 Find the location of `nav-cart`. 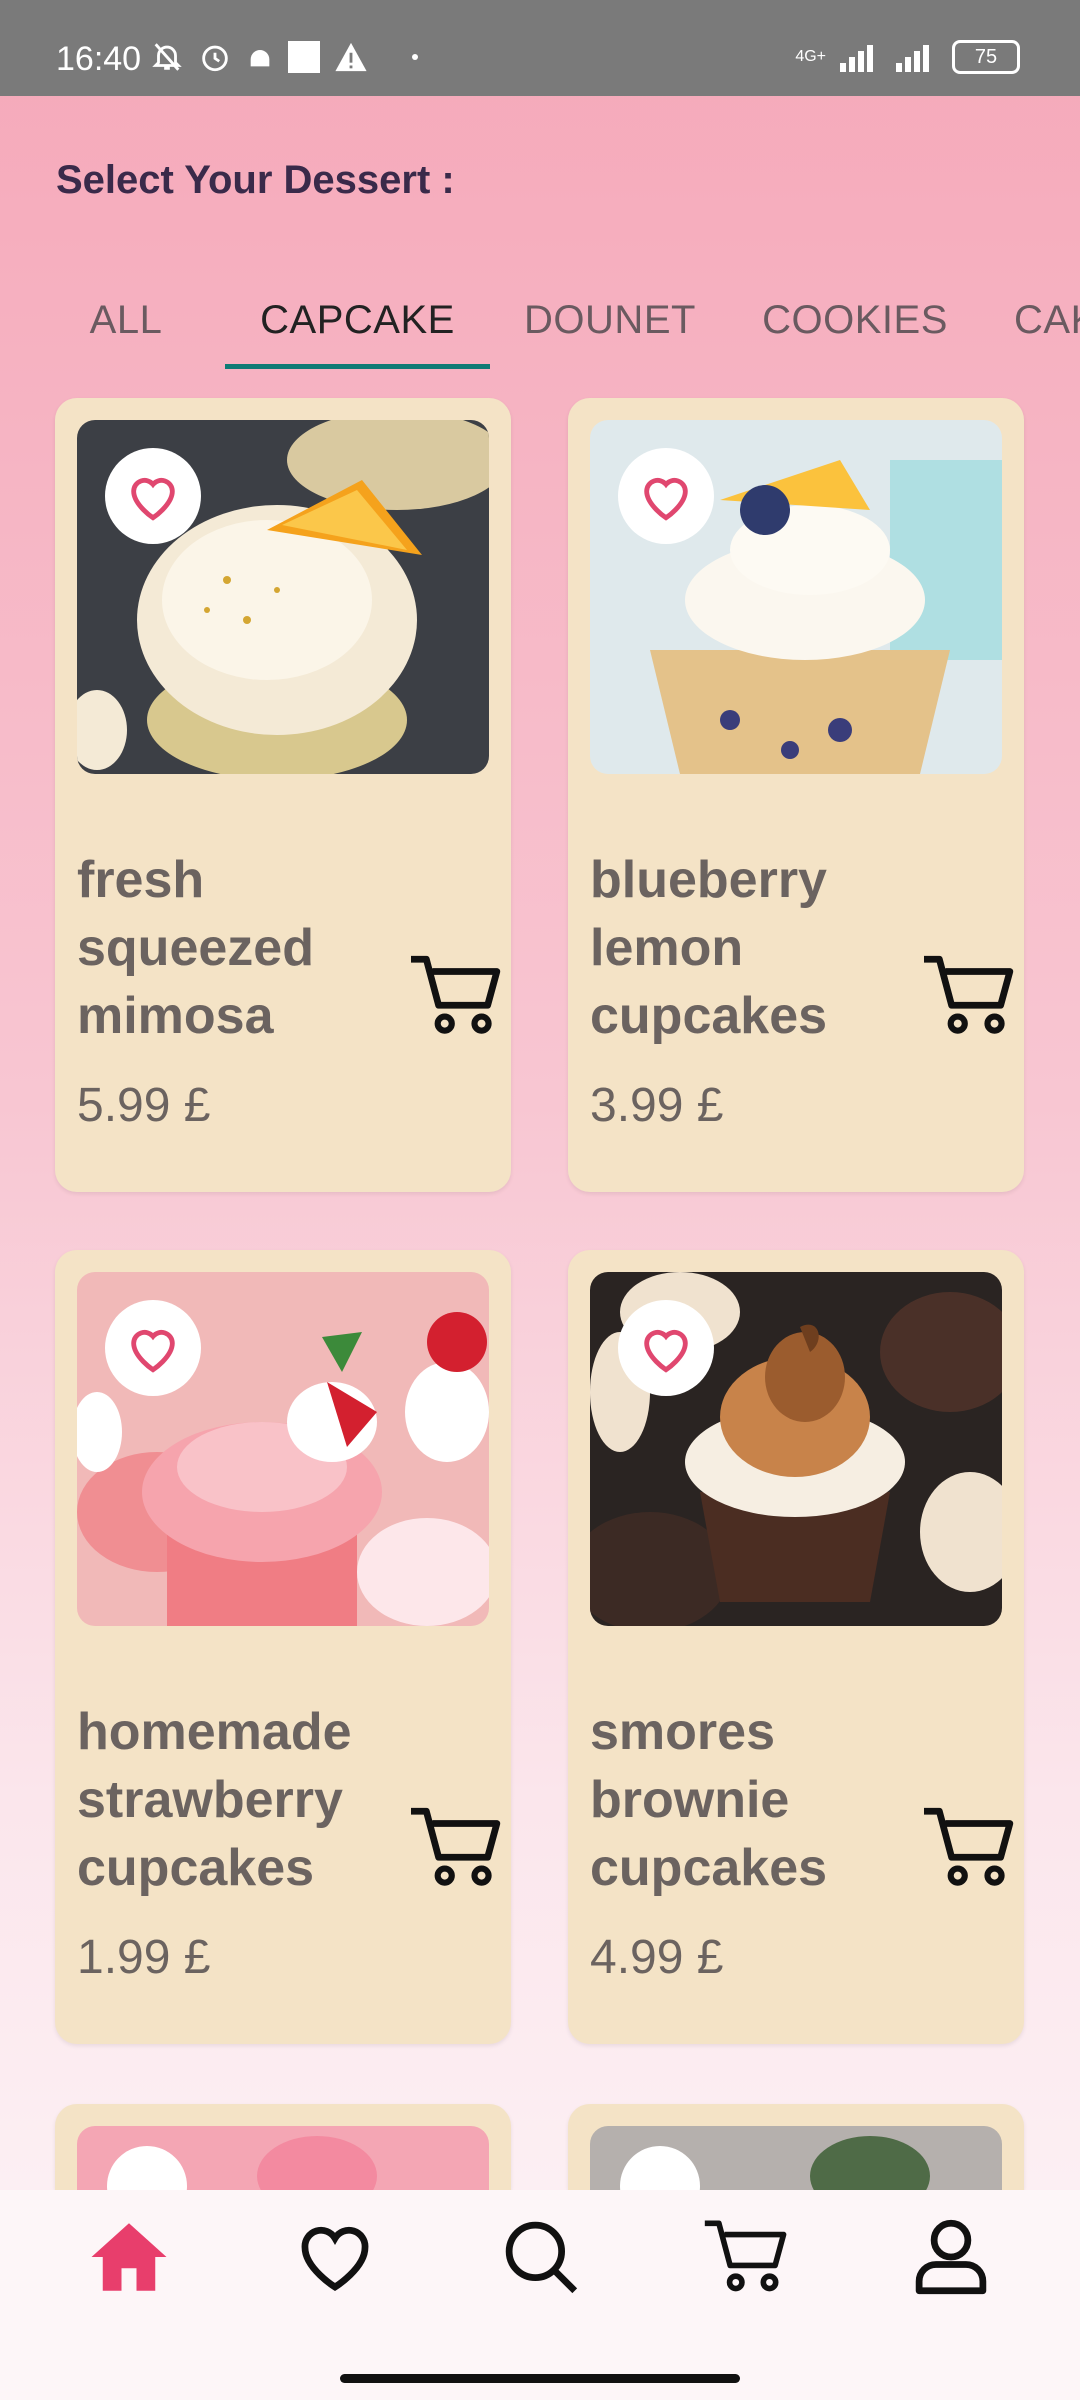

nav-cart is located at coordinates (747, 2257).